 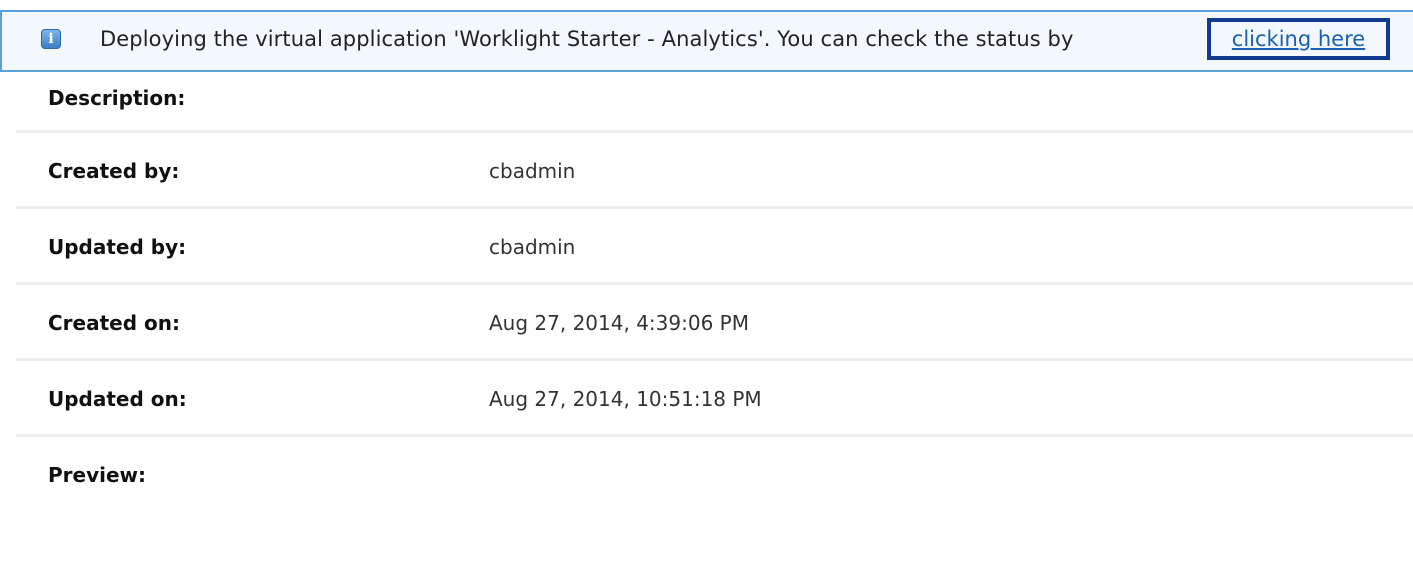 I want to click on property-row-updated-by: Updated by: cbadmin, so click(x=714, y=247).